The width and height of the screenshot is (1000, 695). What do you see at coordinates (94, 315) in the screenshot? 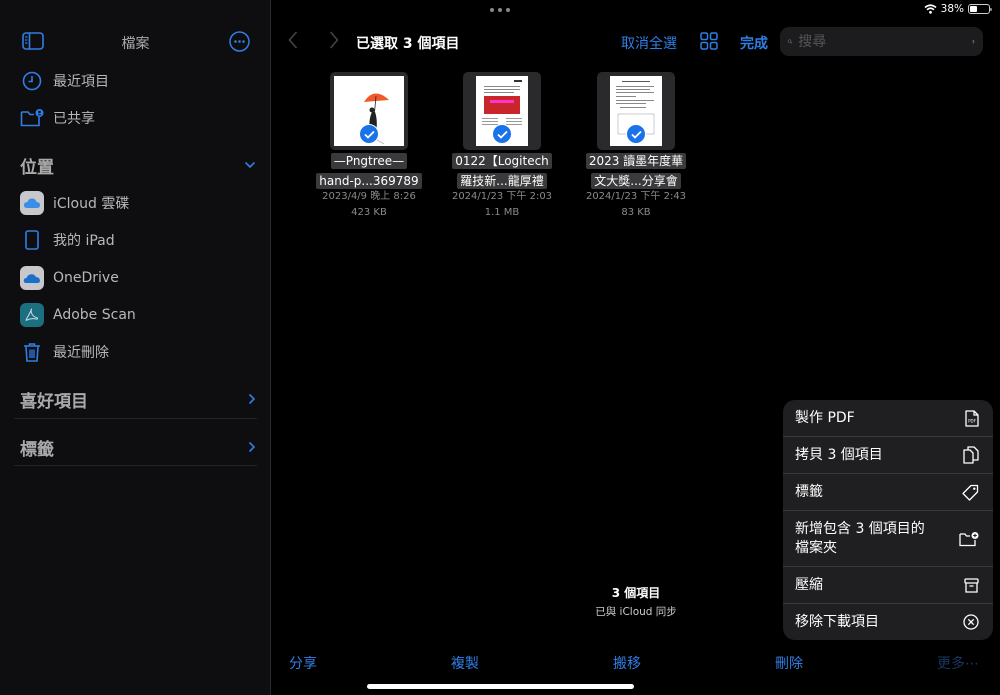
I see `sidebar-item-label: Adobe Scan` at bounding box center [94, 315].